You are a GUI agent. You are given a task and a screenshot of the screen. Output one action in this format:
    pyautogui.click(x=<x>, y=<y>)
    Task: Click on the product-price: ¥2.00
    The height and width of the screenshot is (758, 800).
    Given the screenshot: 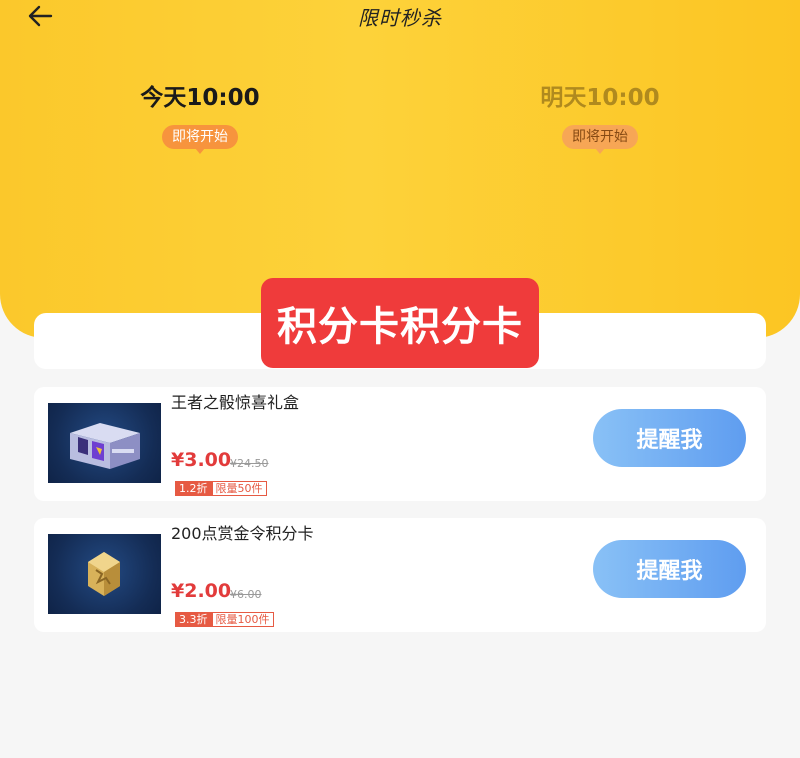 What is the action you would take?
    pyautogui.click(x=201, y=591)
    